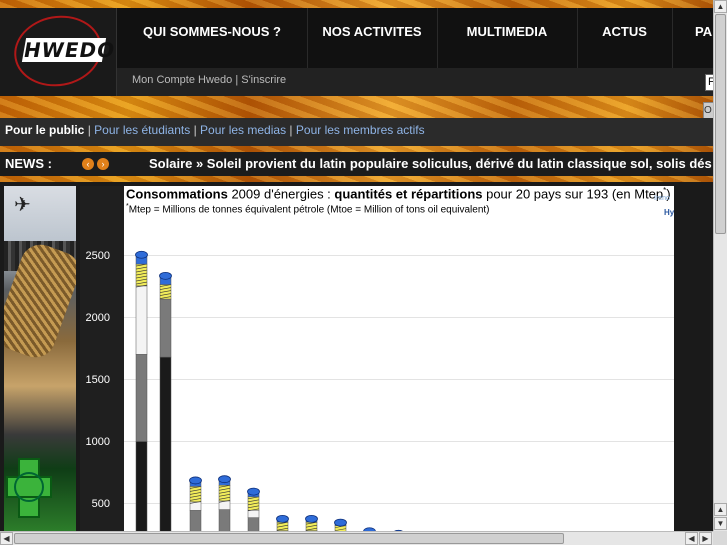  Describe the element at coordinates (102, 358) in the screenshot. I see `y-axis: 2500 2000 1500 1000 500` at that location.